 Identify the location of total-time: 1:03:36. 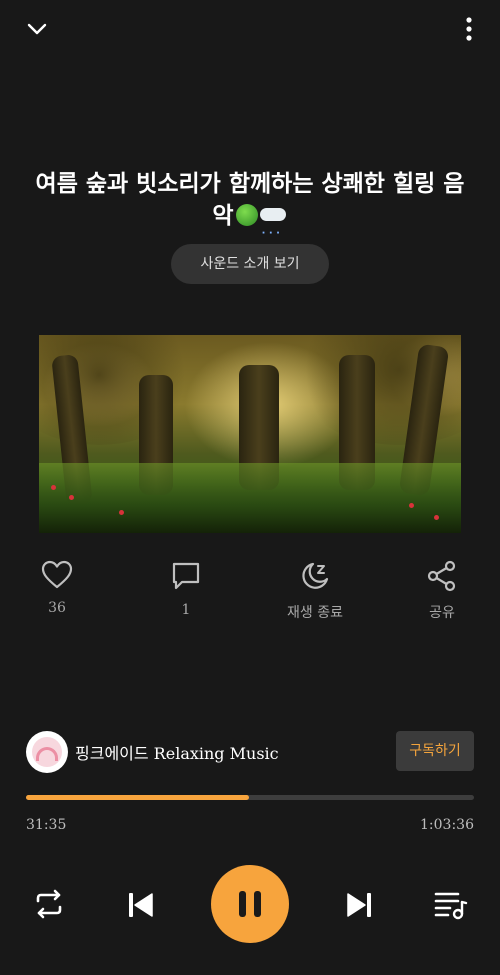
(447, 825).